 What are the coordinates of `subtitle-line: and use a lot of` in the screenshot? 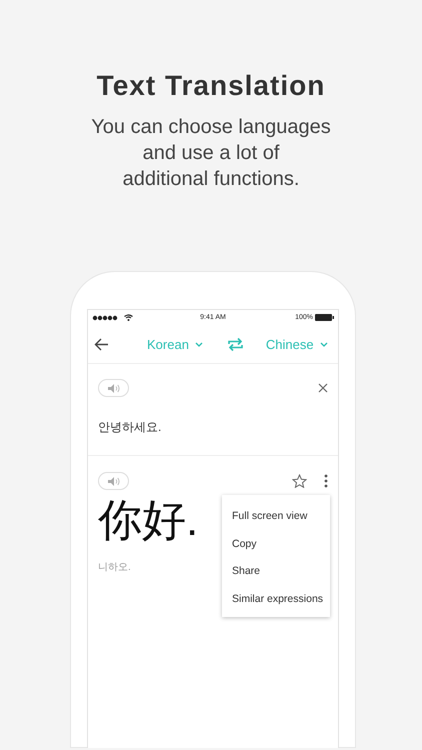 It's located at (211, 153).